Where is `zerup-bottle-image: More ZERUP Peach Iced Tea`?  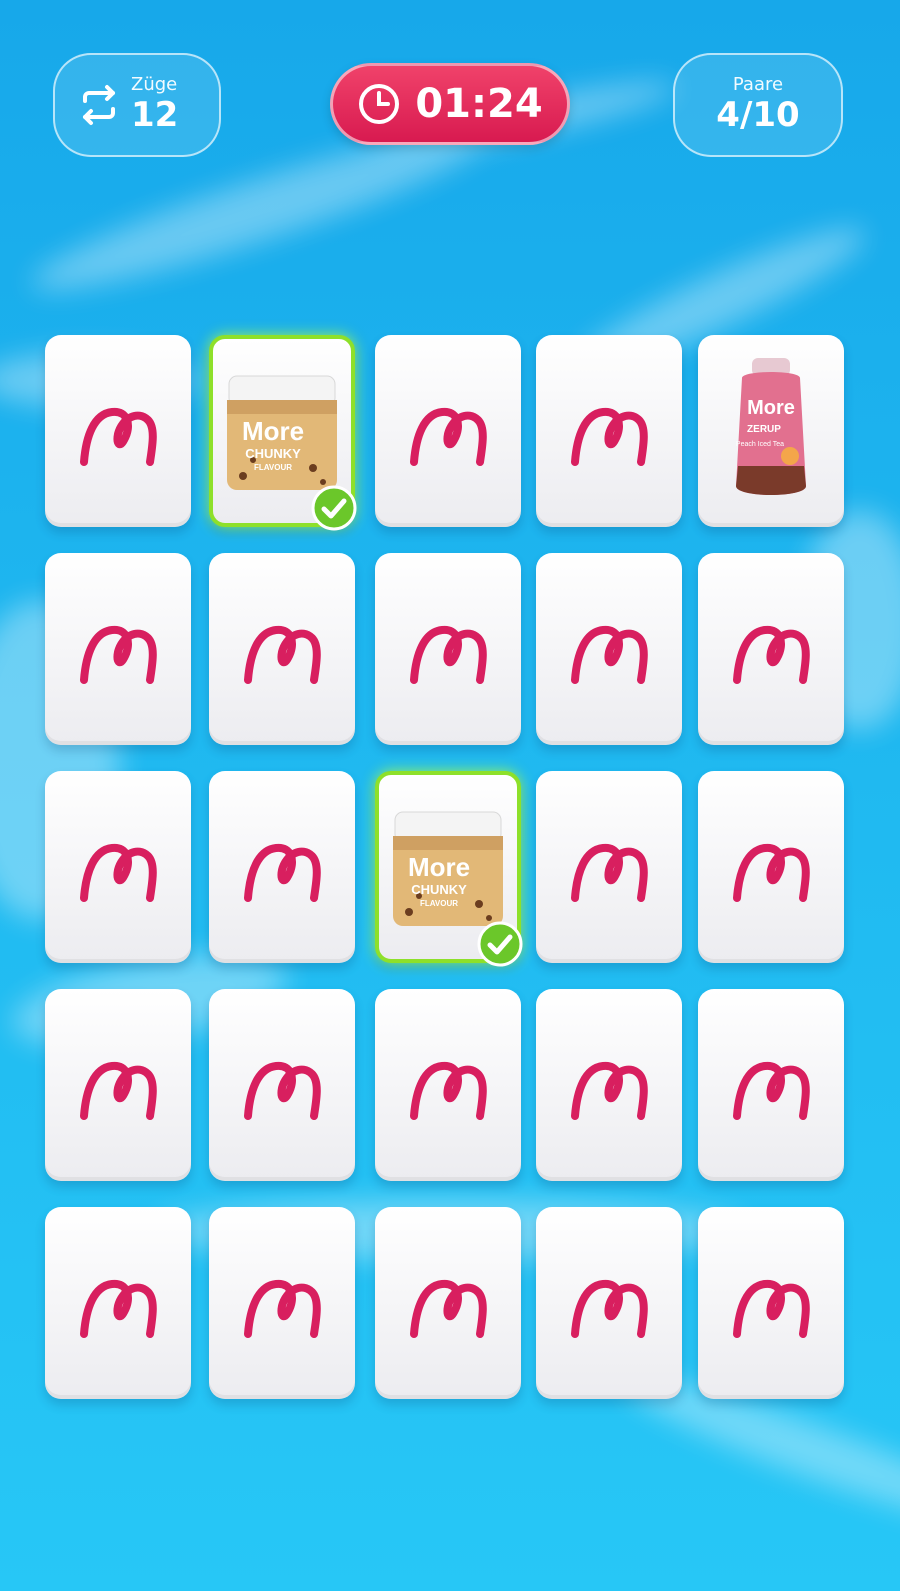
zerup-bottle-image: More ZERUP Peach Iced Tea is located at coordinates (771, 426).